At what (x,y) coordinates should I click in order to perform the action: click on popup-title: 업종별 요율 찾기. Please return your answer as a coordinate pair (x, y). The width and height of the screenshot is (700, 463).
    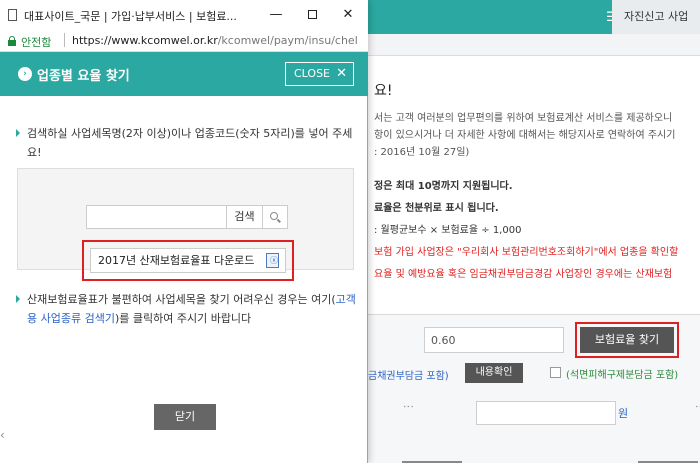
    Looking at the image, I should click on (83, 76).